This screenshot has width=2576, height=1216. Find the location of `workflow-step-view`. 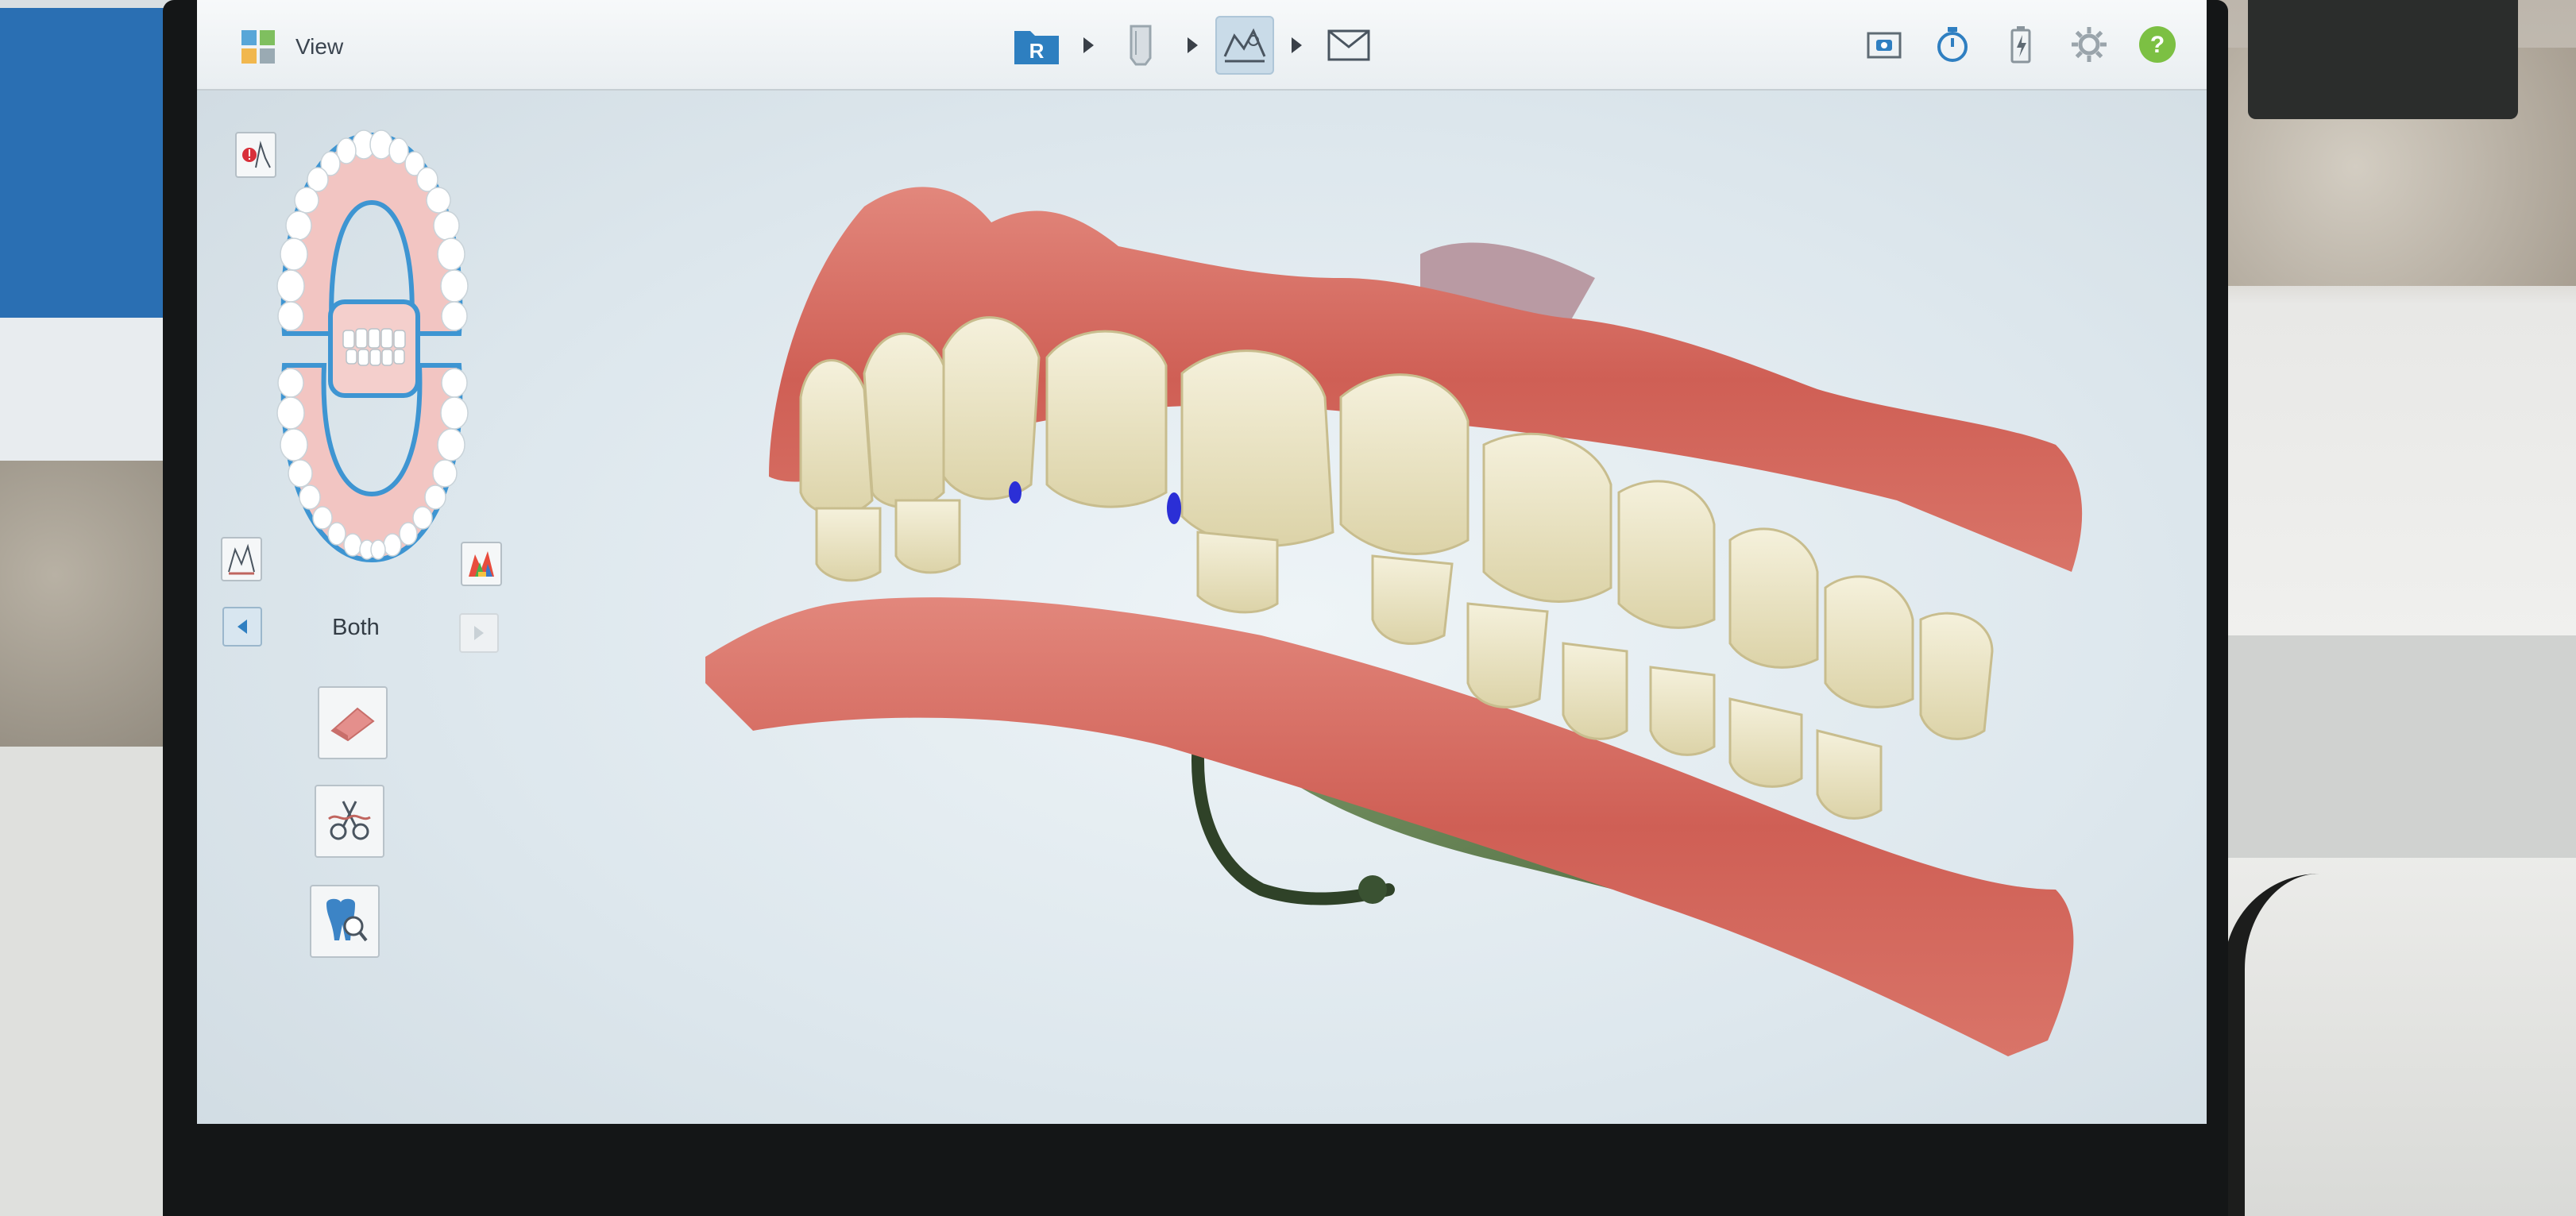

workflow-step-view is located at coordinates (1244, 45).